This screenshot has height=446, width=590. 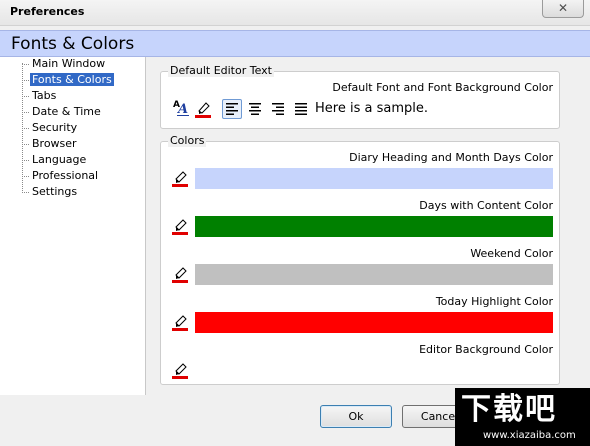 What do you see at coordinates (442, 87) in the screenshot?
I see `default-font-label: Default Font and Font Background Color` at bounding box center [442, 87].